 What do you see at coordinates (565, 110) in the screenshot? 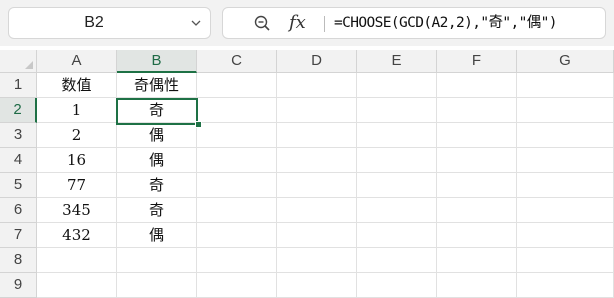
I see `cell-g2` at bounding box center [565, 110].